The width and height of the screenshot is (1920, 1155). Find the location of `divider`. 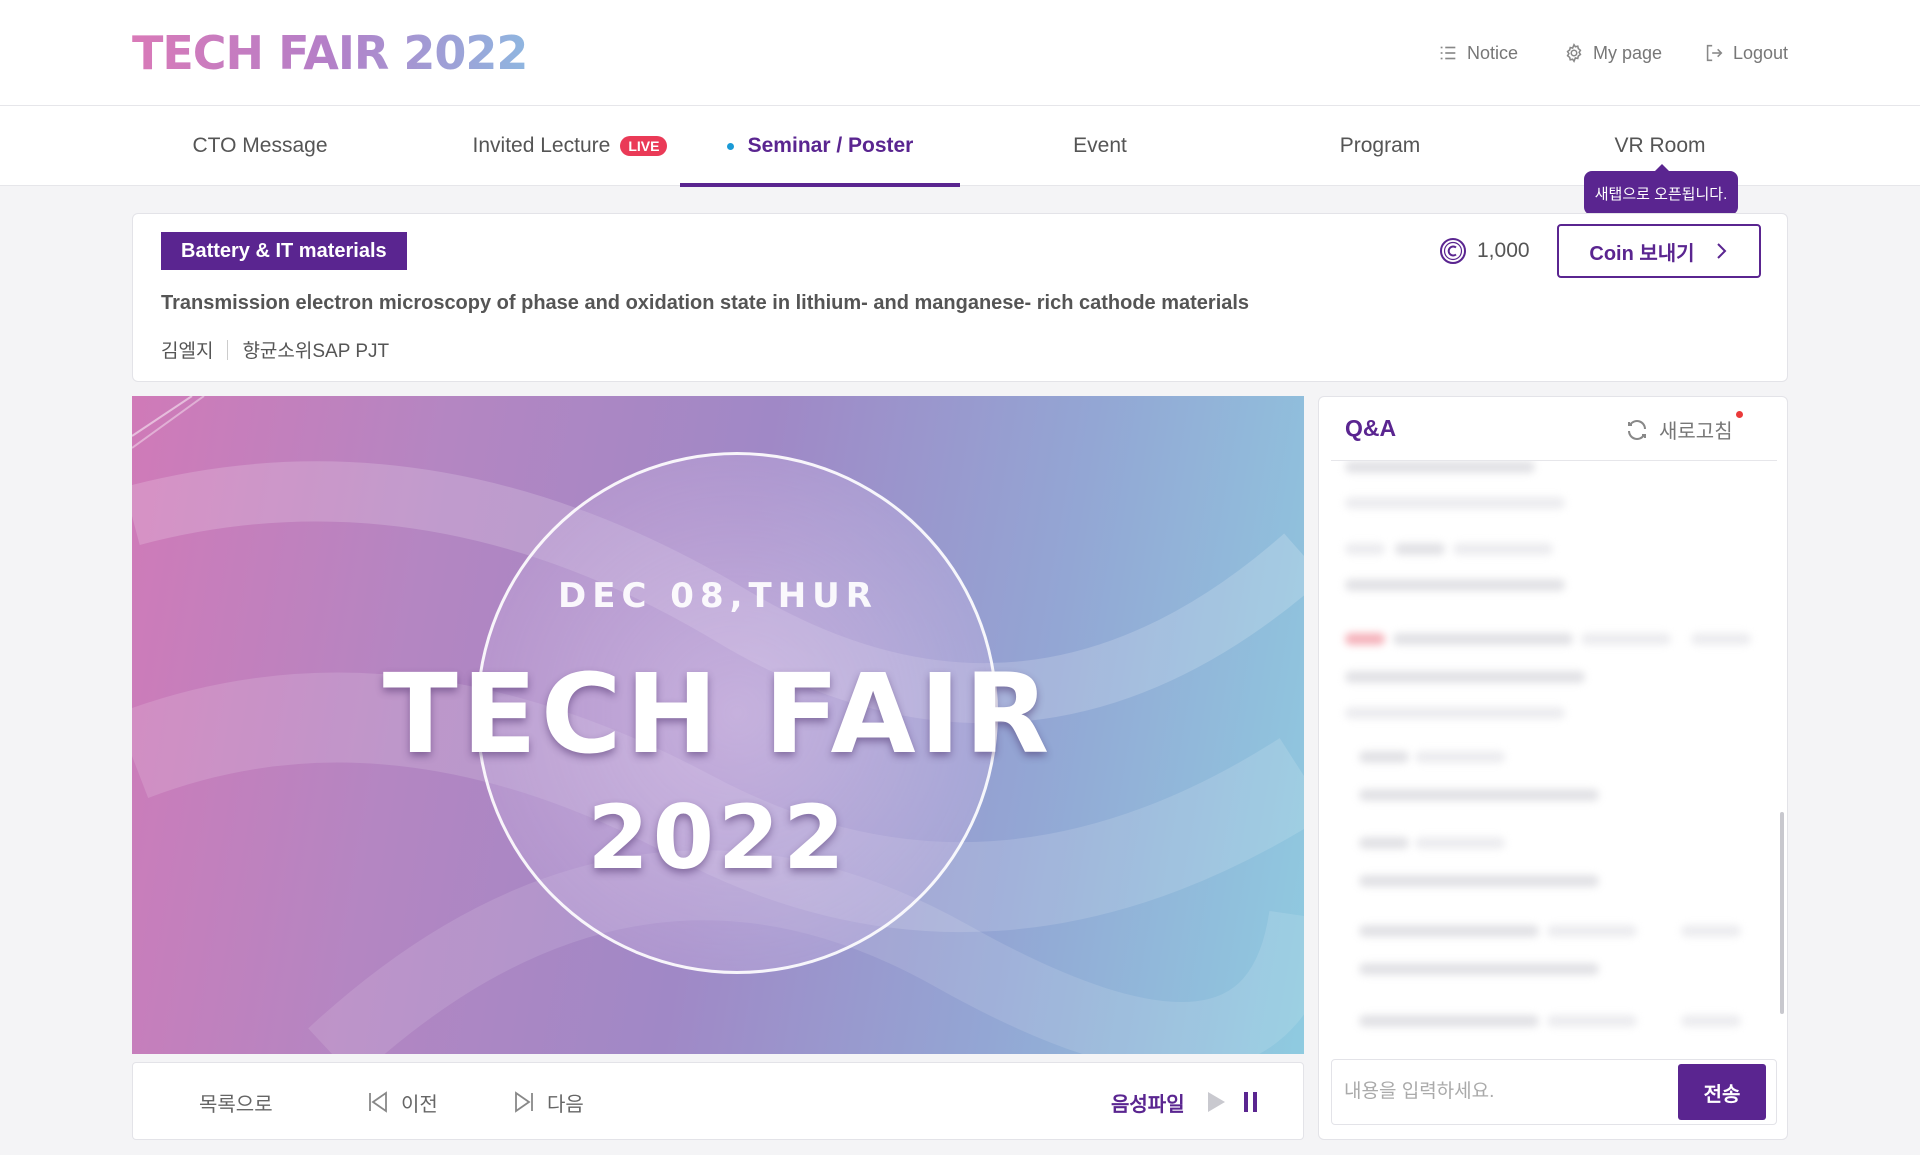

divider is located at coordinates (228, 349).